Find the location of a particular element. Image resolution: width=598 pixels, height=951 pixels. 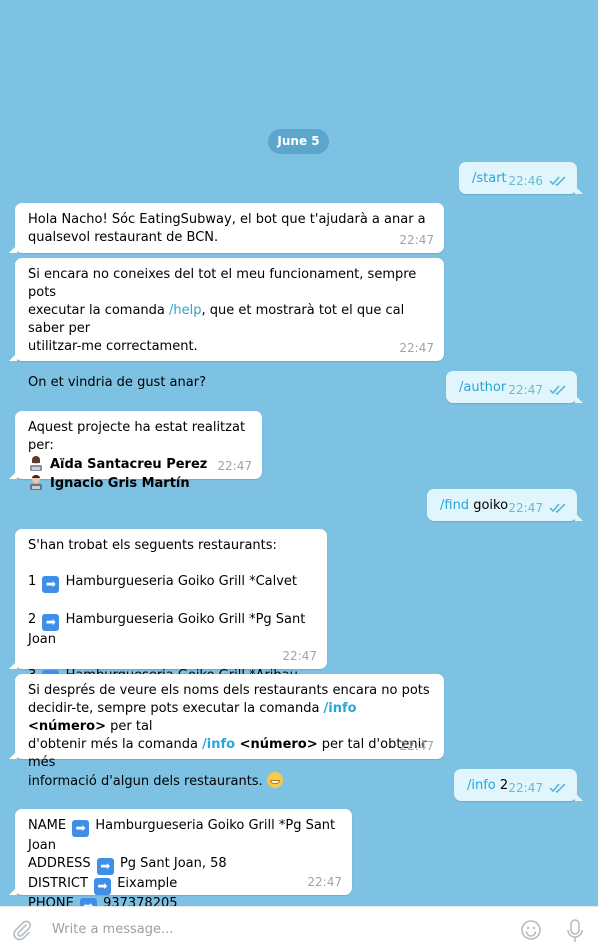

message-line: Ignacio Gris Martín is located at coordinates (138, 483).